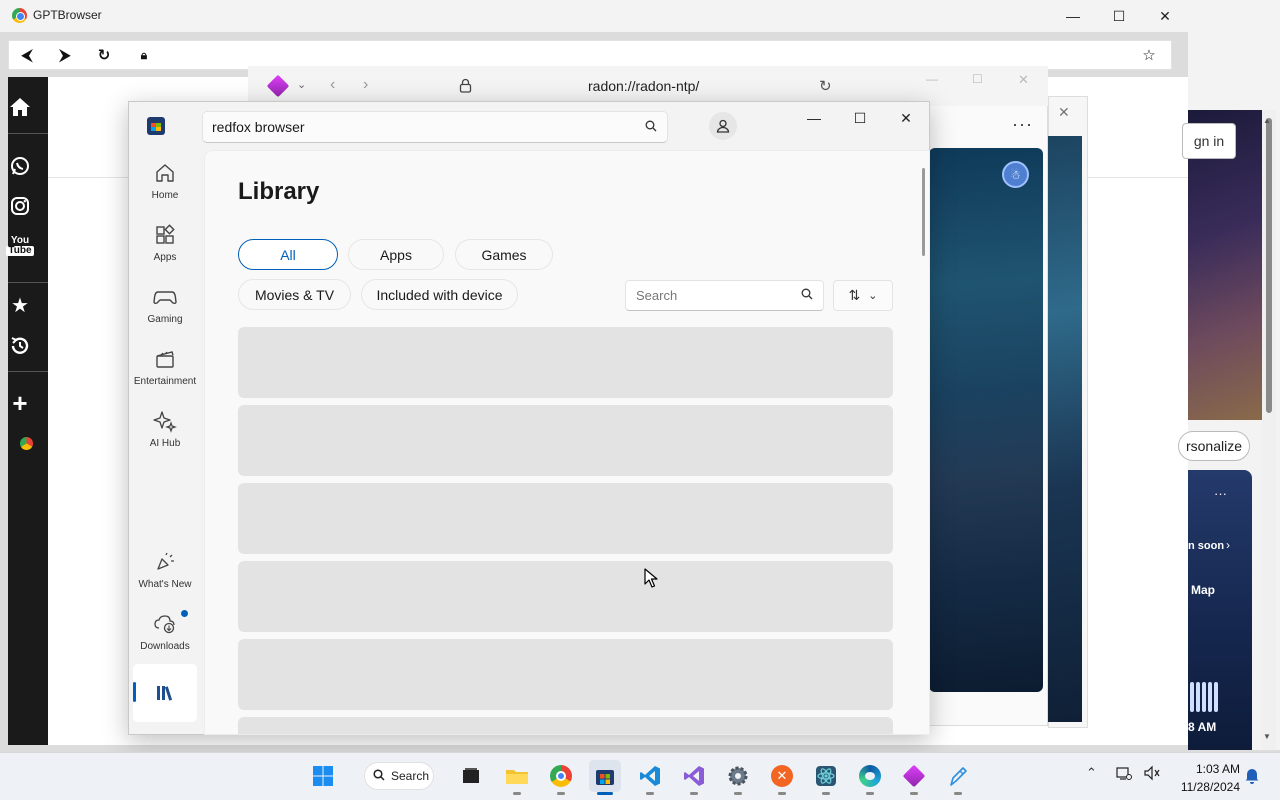 This screenshot has width=1280, height=800. I want to click on chevron-up-icon: ⌃, so click(1091, 773).